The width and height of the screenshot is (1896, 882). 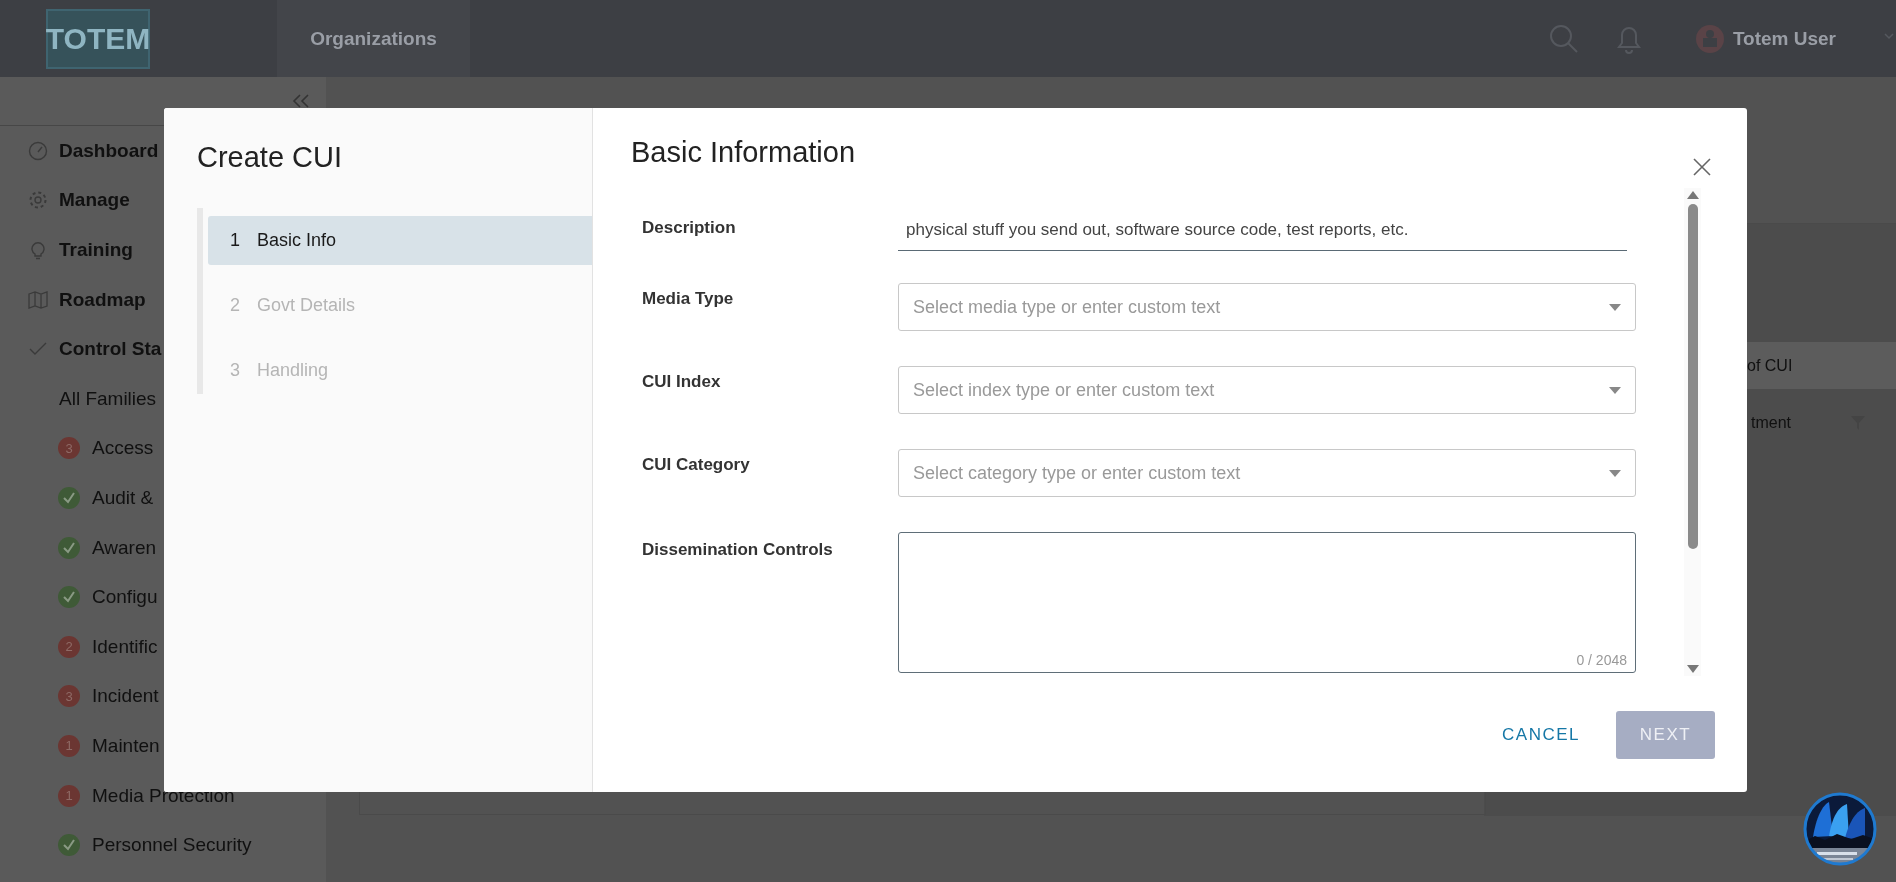 What do you see at coordinates (688, 298) in the screenshot?
I see `field-label: Media Type` at bounding box center [688, 298].